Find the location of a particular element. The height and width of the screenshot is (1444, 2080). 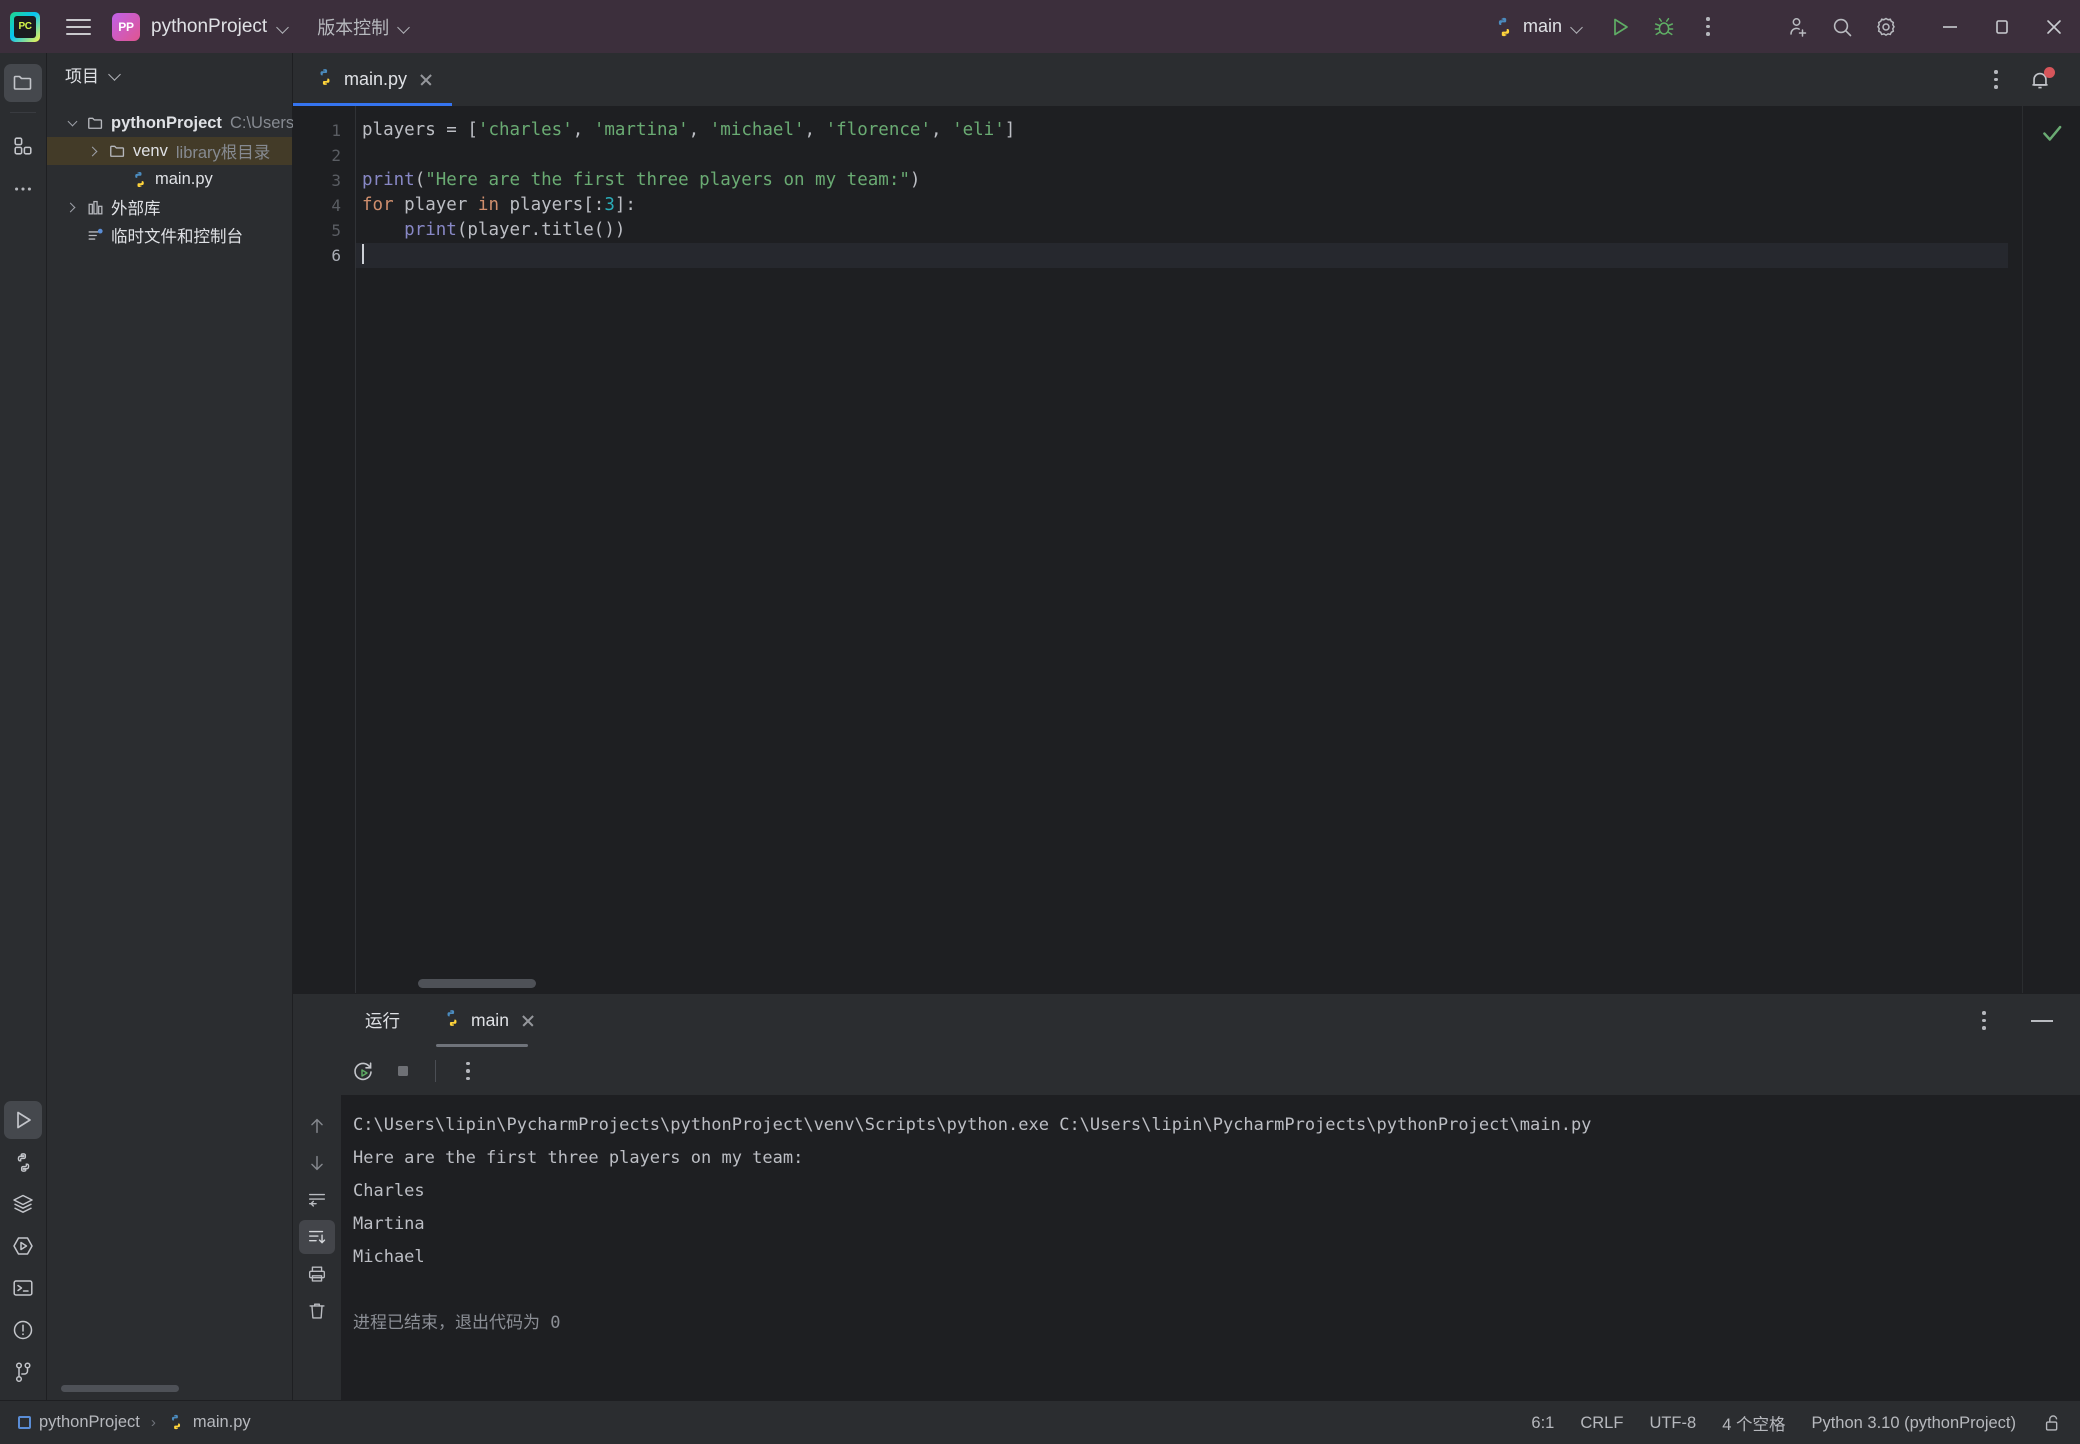

project-name-label: pythonProject is located at coordinates (209, 27).